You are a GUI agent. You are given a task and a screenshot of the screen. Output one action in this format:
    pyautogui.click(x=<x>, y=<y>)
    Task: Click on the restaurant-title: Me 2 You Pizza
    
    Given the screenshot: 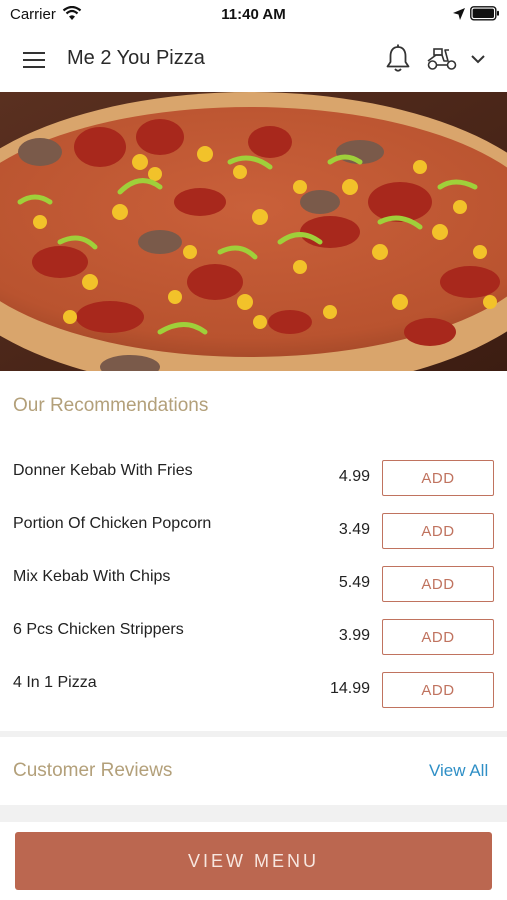 What is the action you would take?
    pyautogui.click(x=136, y=58)
    